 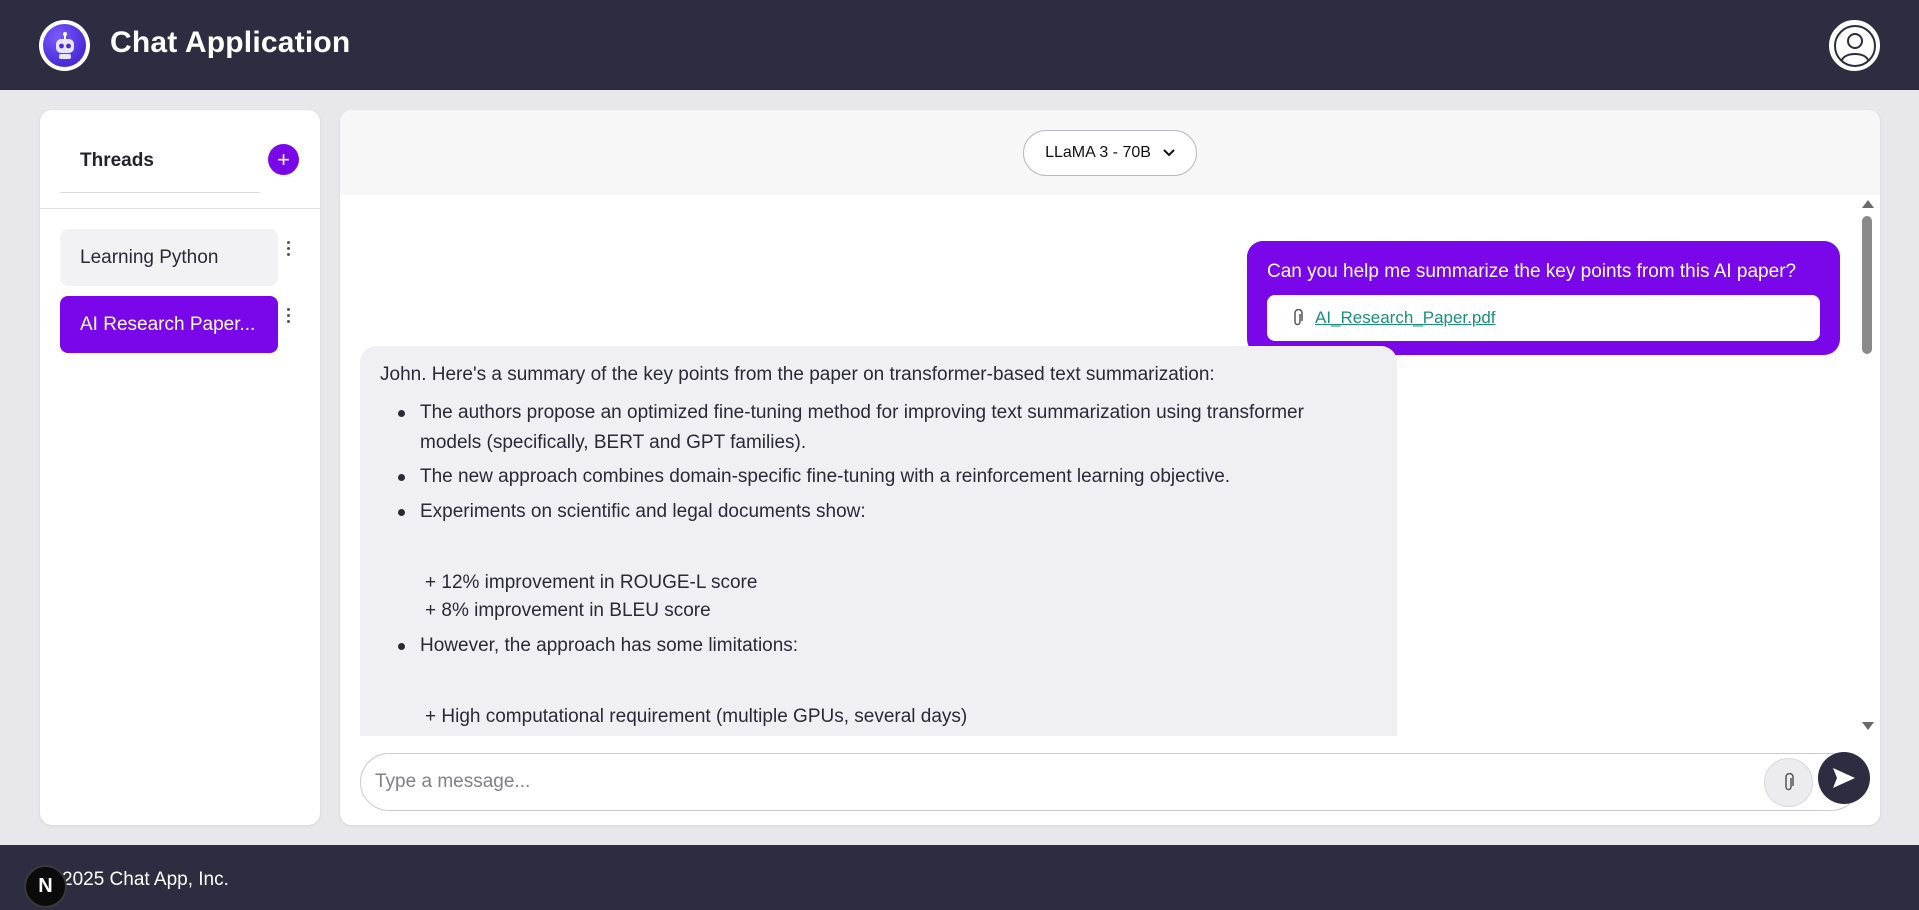 I want to click on thread-item-learning-python: Learning Python, so click(x=169, y=257).